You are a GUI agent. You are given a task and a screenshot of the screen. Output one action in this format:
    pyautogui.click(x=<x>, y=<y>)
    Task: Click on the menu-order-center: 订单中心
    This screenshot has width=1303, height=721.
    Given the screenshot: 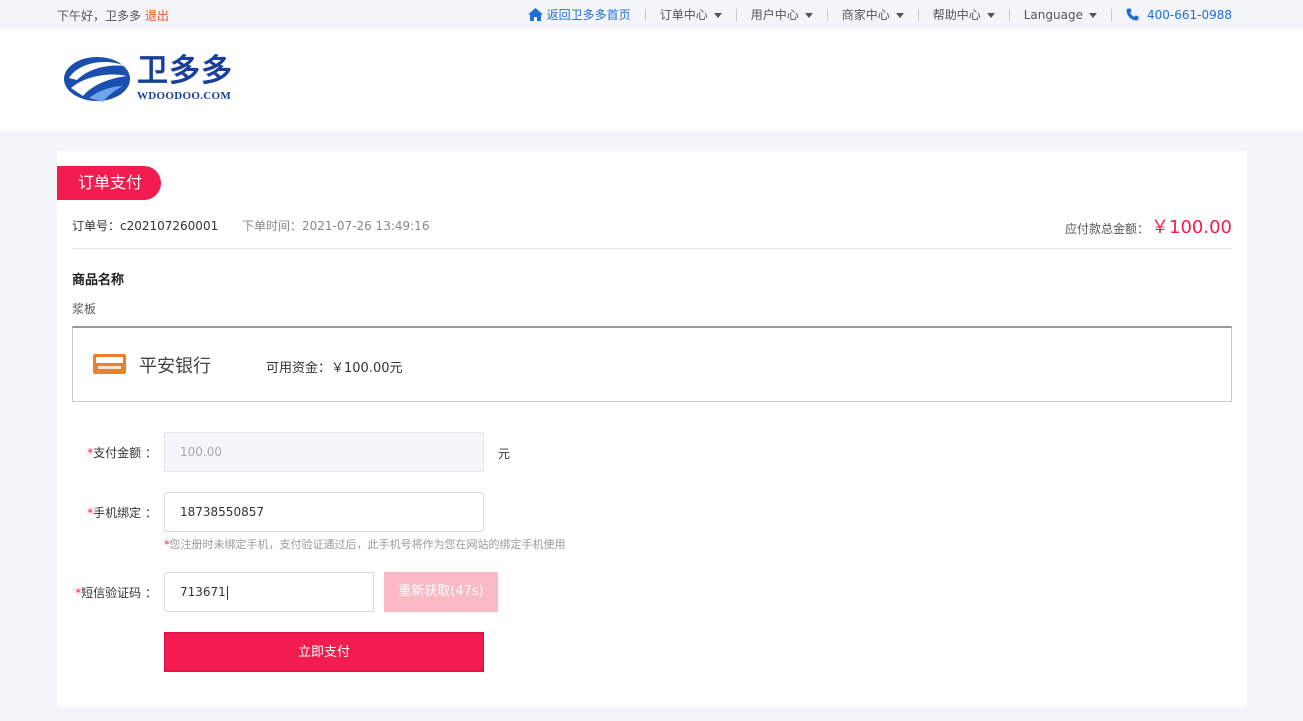 What is the action you would take?
    pyautogui.click(x=691, y=14)
    